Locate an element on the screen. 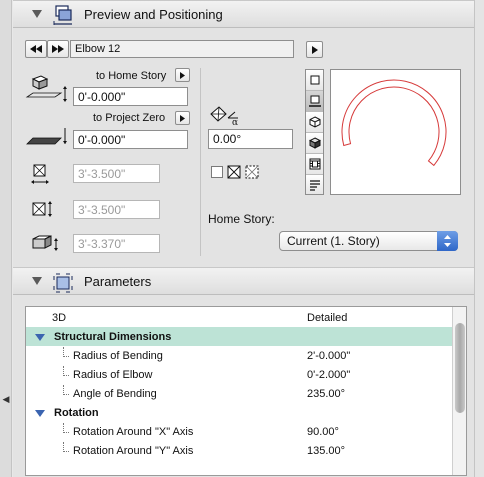 Image resolution: width=484 pixels, height=477 pixels. table-header: 3D Detailed is located at coordinates (239, 317).